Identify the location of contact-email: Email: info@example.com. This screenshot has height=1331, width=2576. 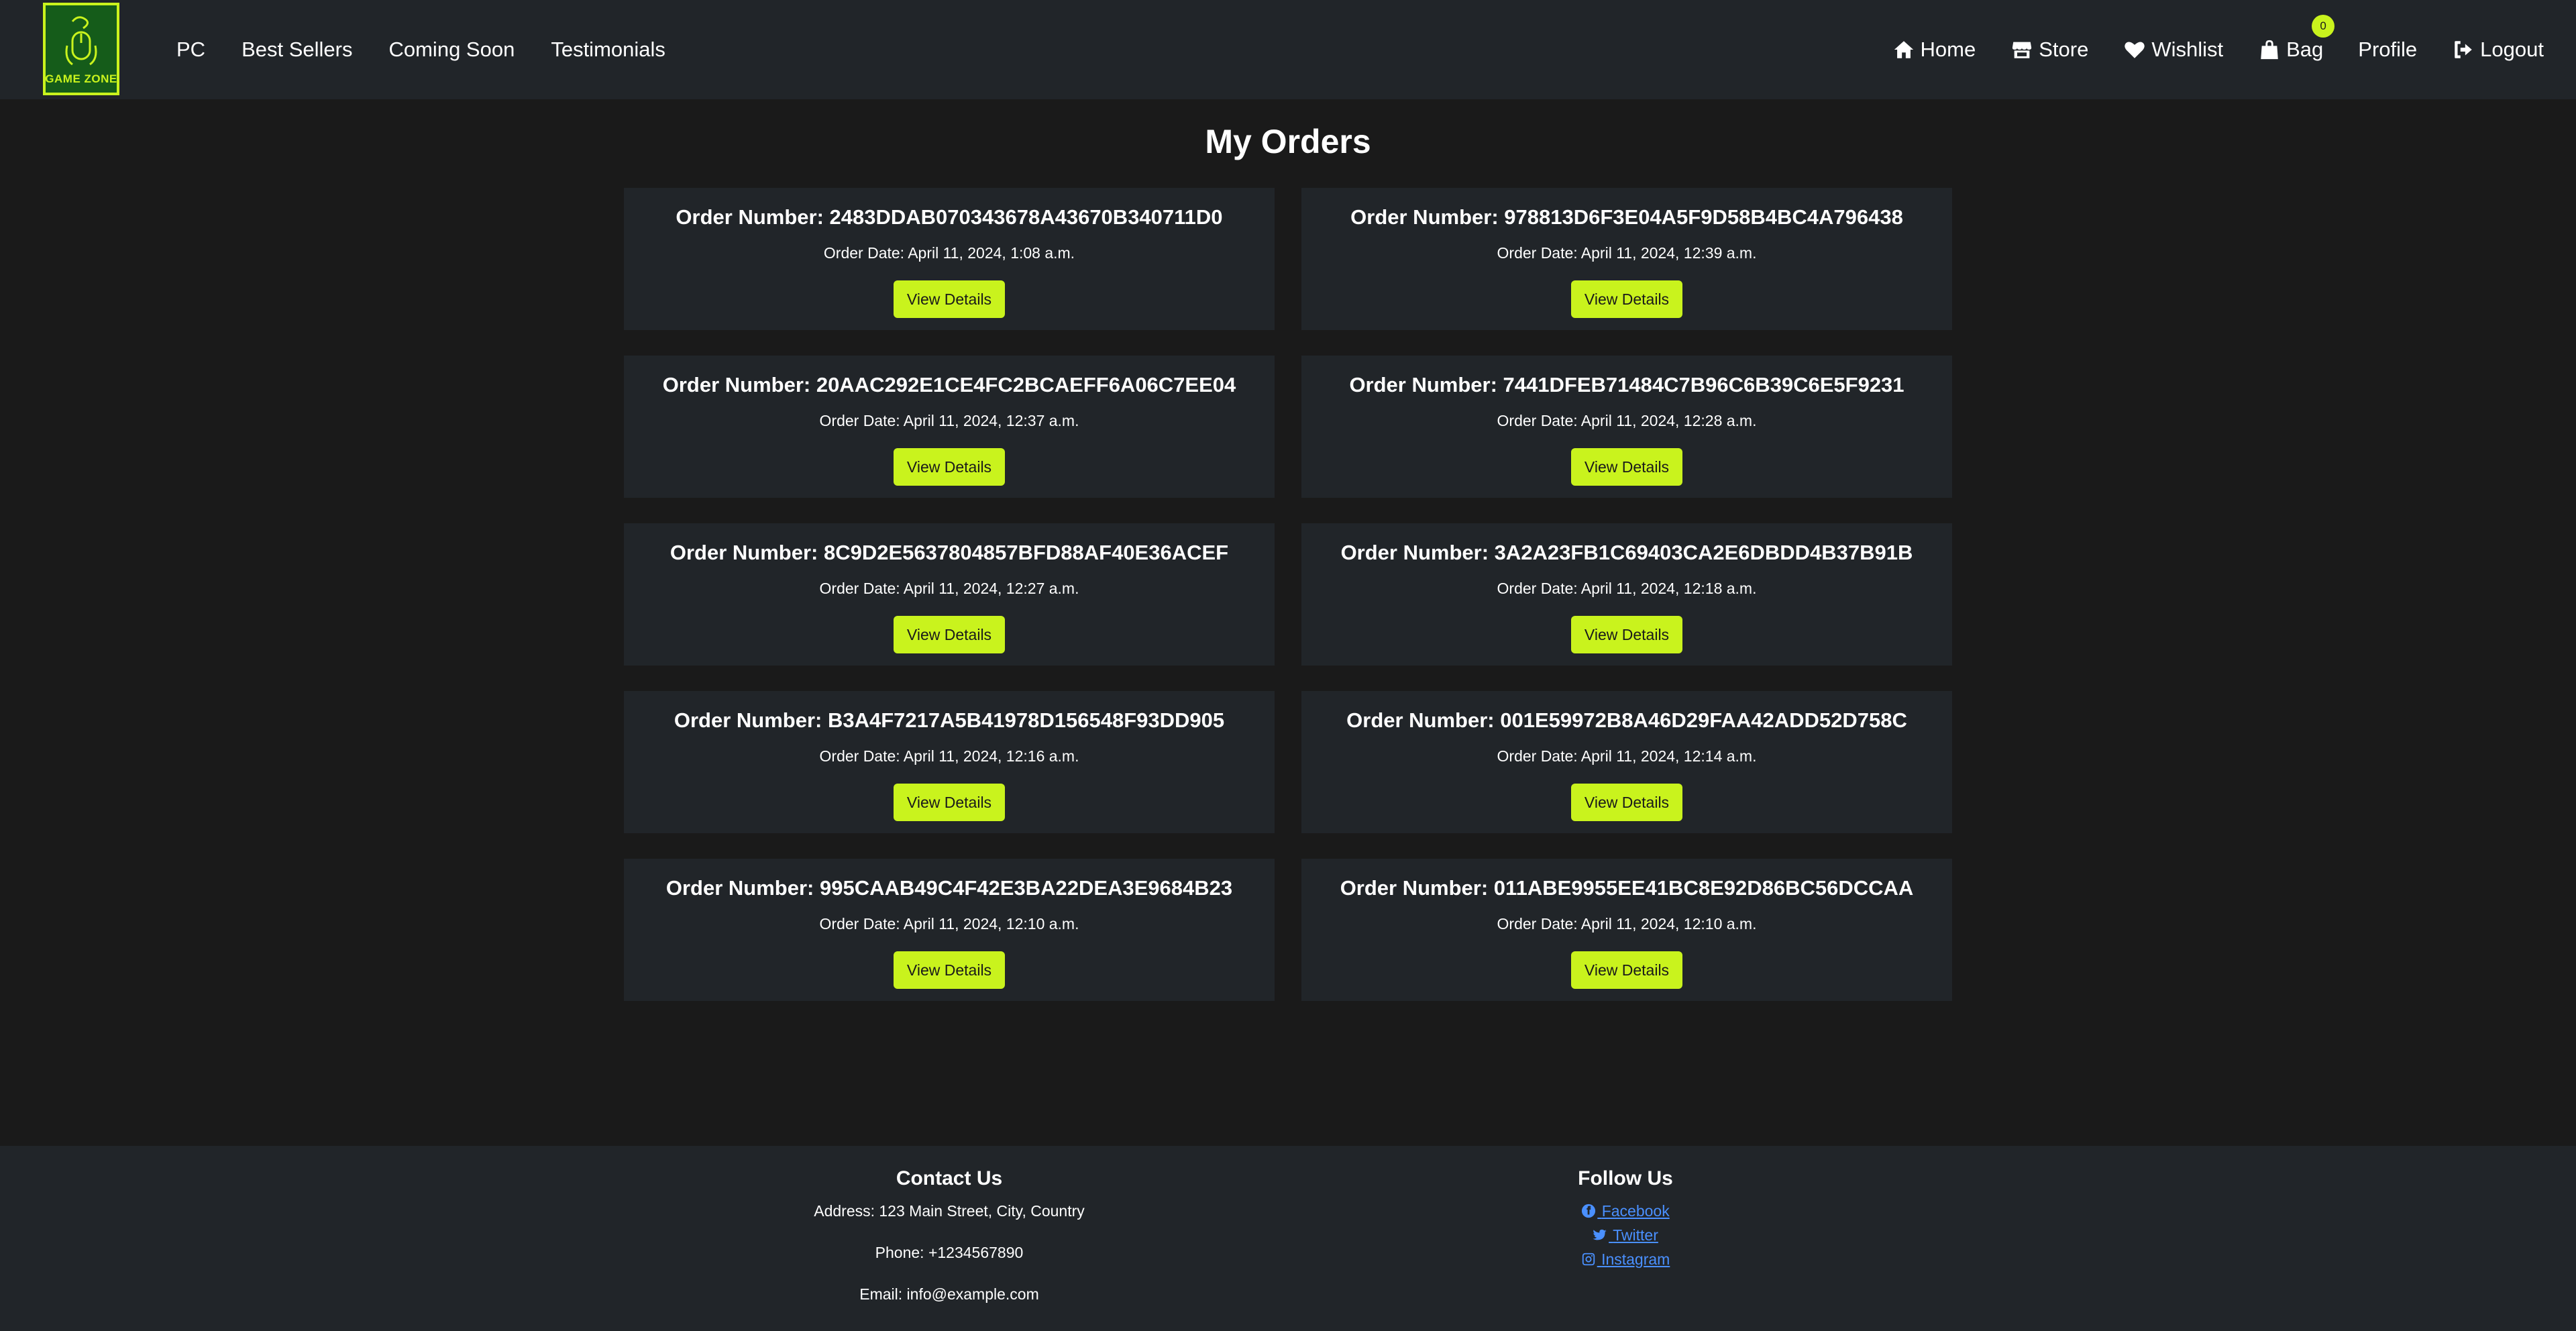
(949, 1294).